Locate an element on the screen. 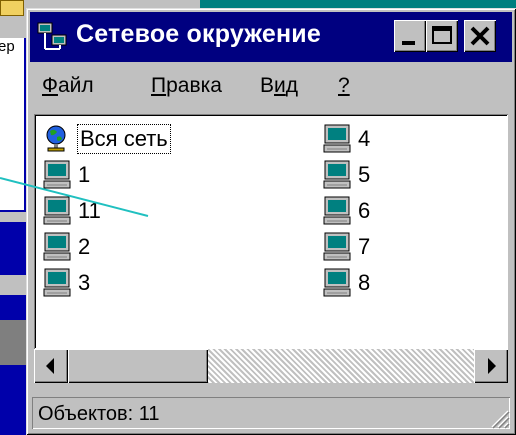 This screenshot has width=516, height=435. maximize-icon is located at coordinates (442, 35).